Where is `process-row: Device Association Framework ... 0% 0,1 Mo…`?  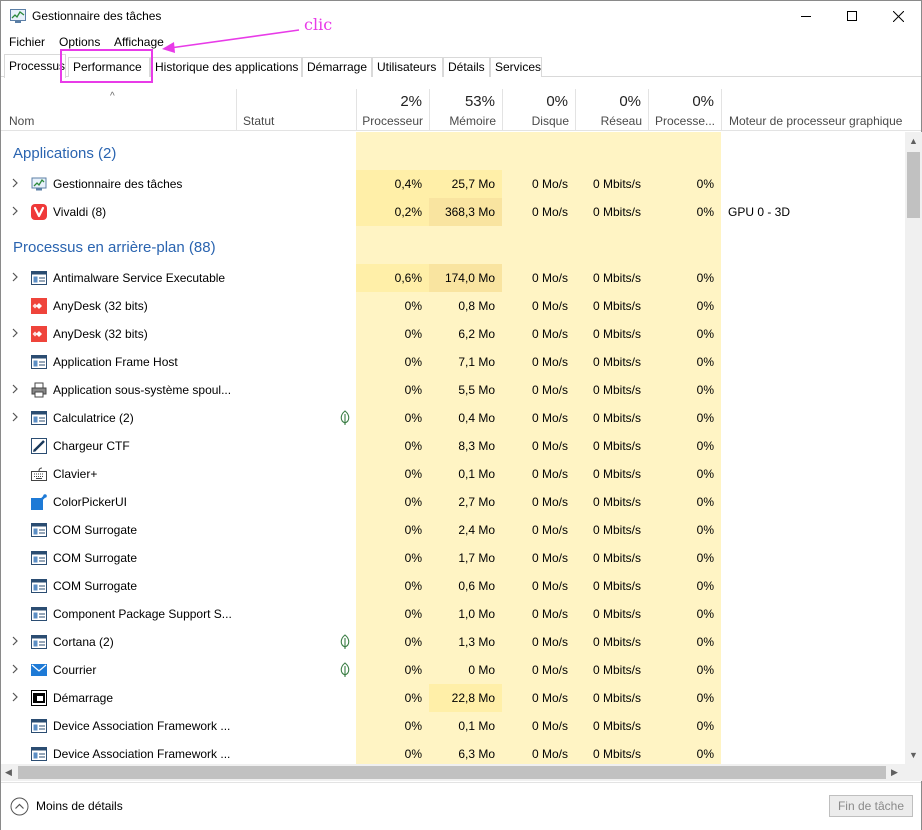
process-row: Device Association Framework ... 0% 0,1 Mo… is located at coordinates (453, 726).